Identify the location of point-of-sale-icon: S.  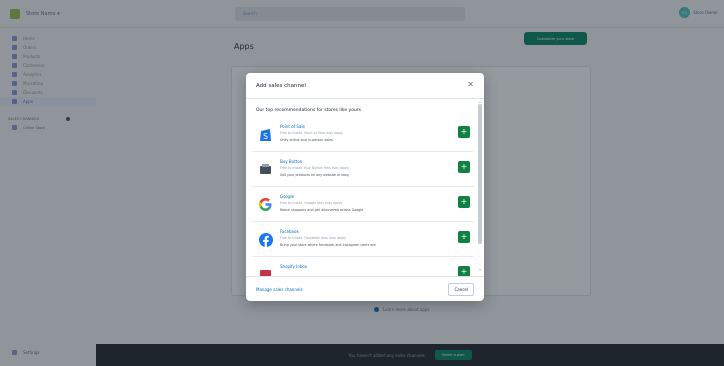
(265, 134).